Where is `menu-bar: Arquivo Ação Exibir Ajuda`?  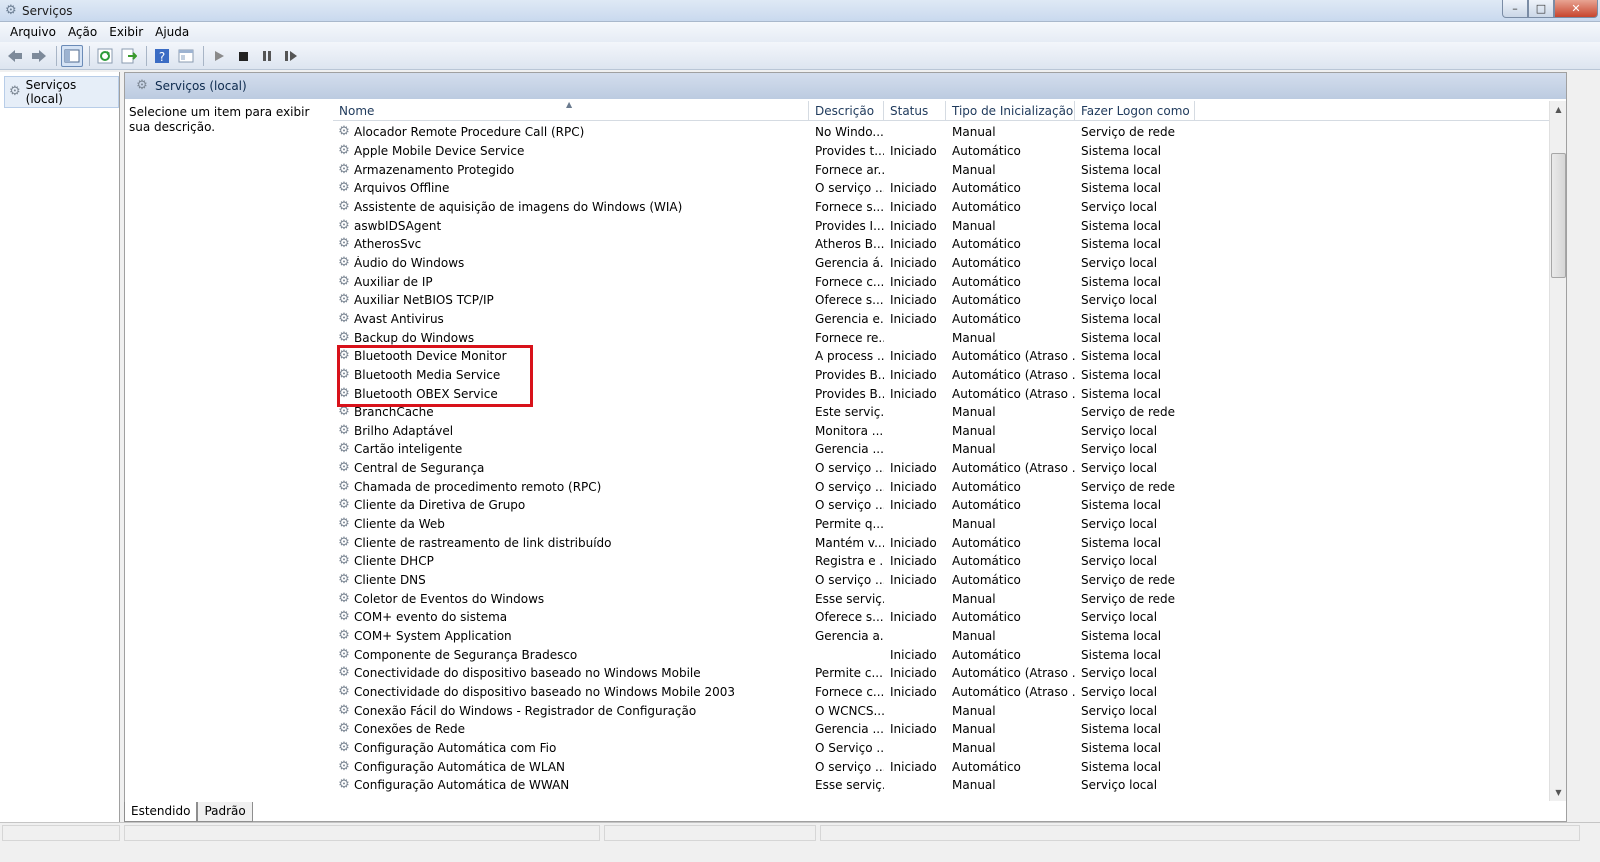
menu-bar: Arquivo Ação Exibir Ajuda is located at coordinates (800, 32).